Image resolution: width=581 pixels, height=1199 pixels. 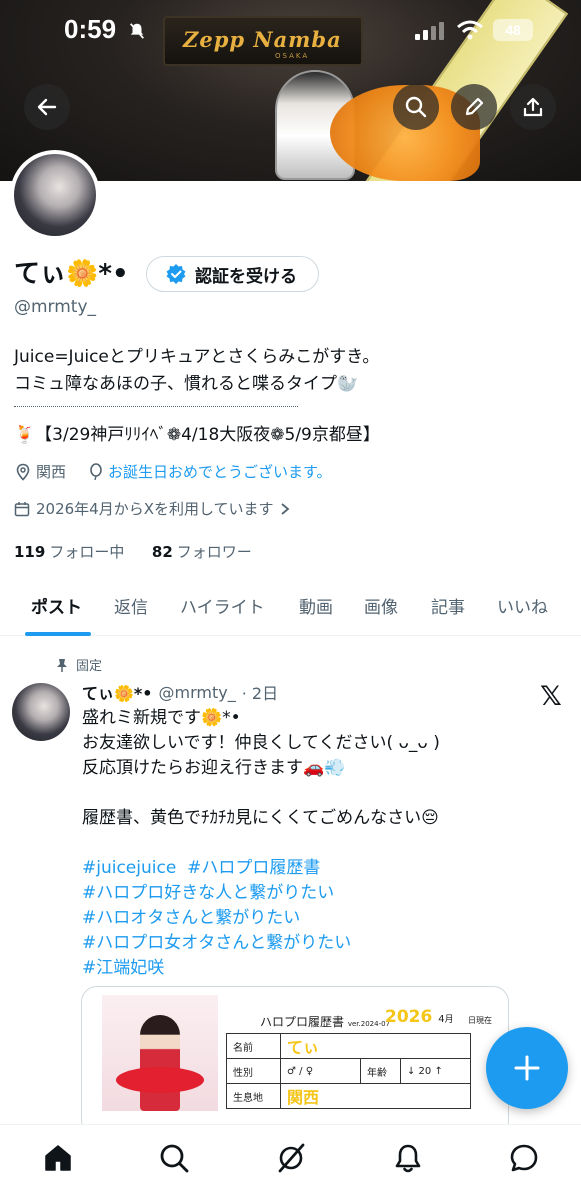 I want to click on get-verified-button: 認証を受ける, so click(x=232, y=274).